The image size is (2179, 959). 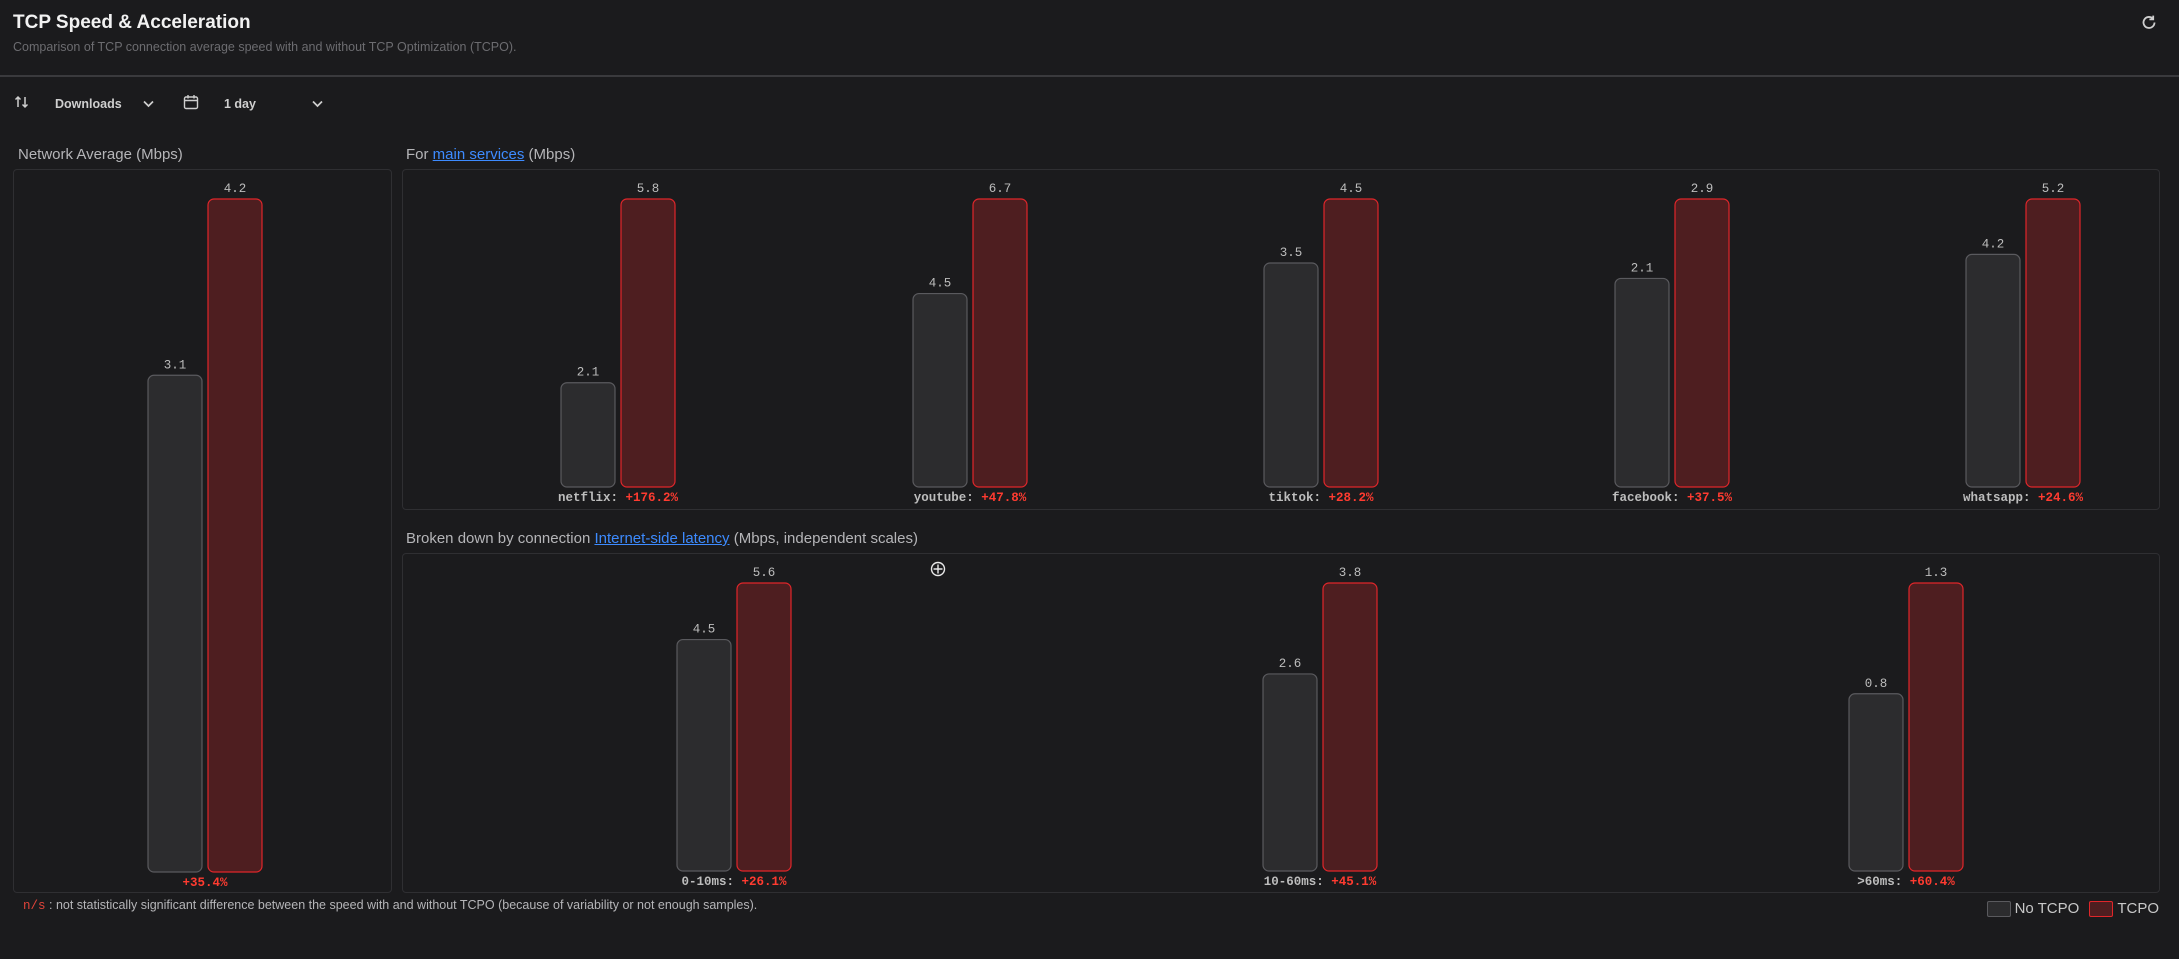 What do you see at coordinates (1298, 882) in the screenshot?
I see `category-name: 10-60ms:` at bounding box center [1298, 882].